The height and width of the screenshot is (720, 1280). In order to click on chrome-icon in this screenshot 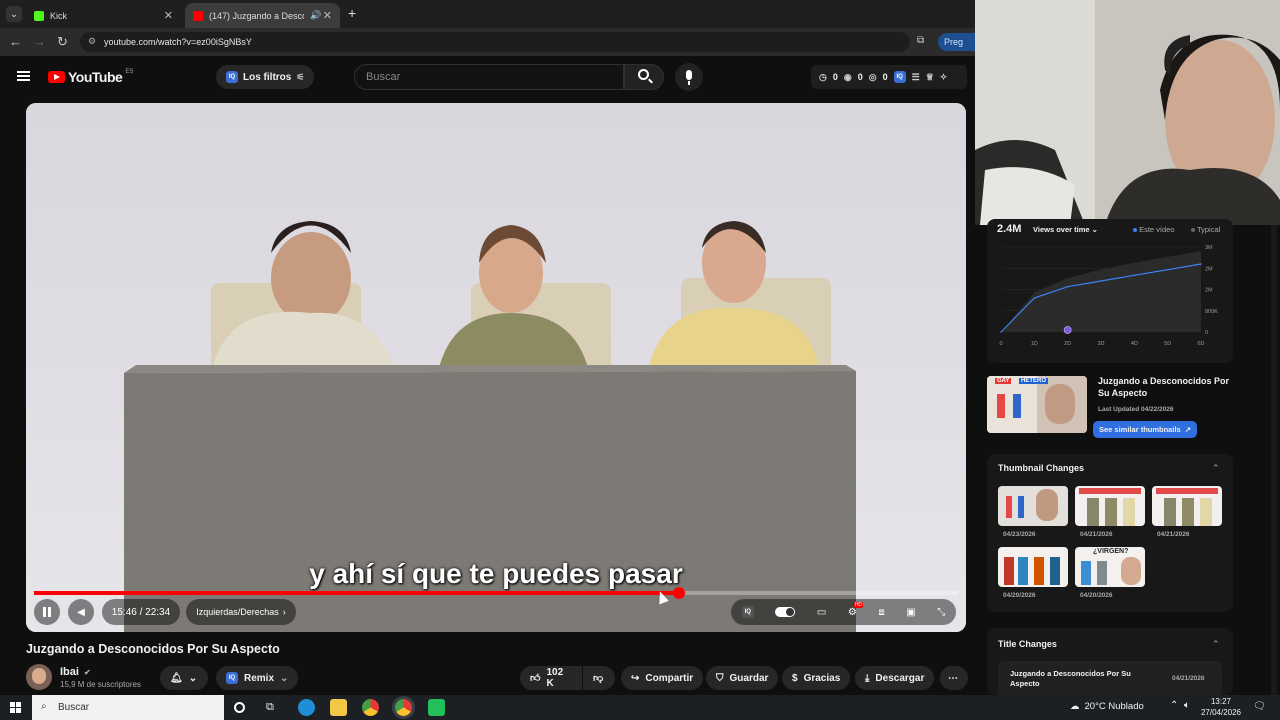, I will do `click(370, 707)`.